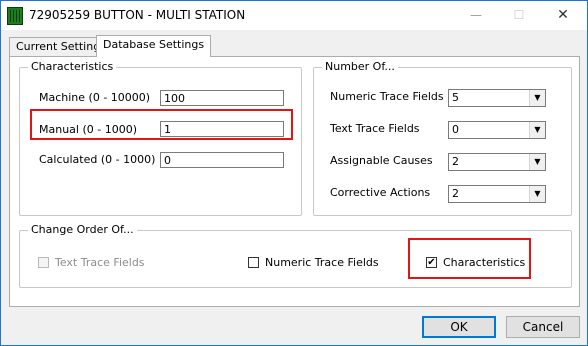 The height and width of the screenshot is (346, 588). I want to click on corrective-actions-label: Corrective Actions, so click(380, 192).